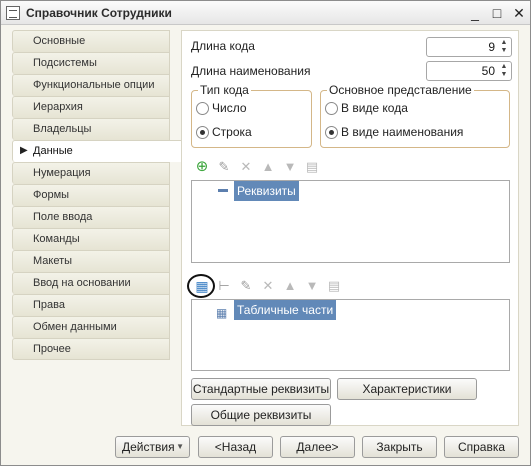  I want to click on code-type-group: Тип кода Число Строка, so click(251, 115).